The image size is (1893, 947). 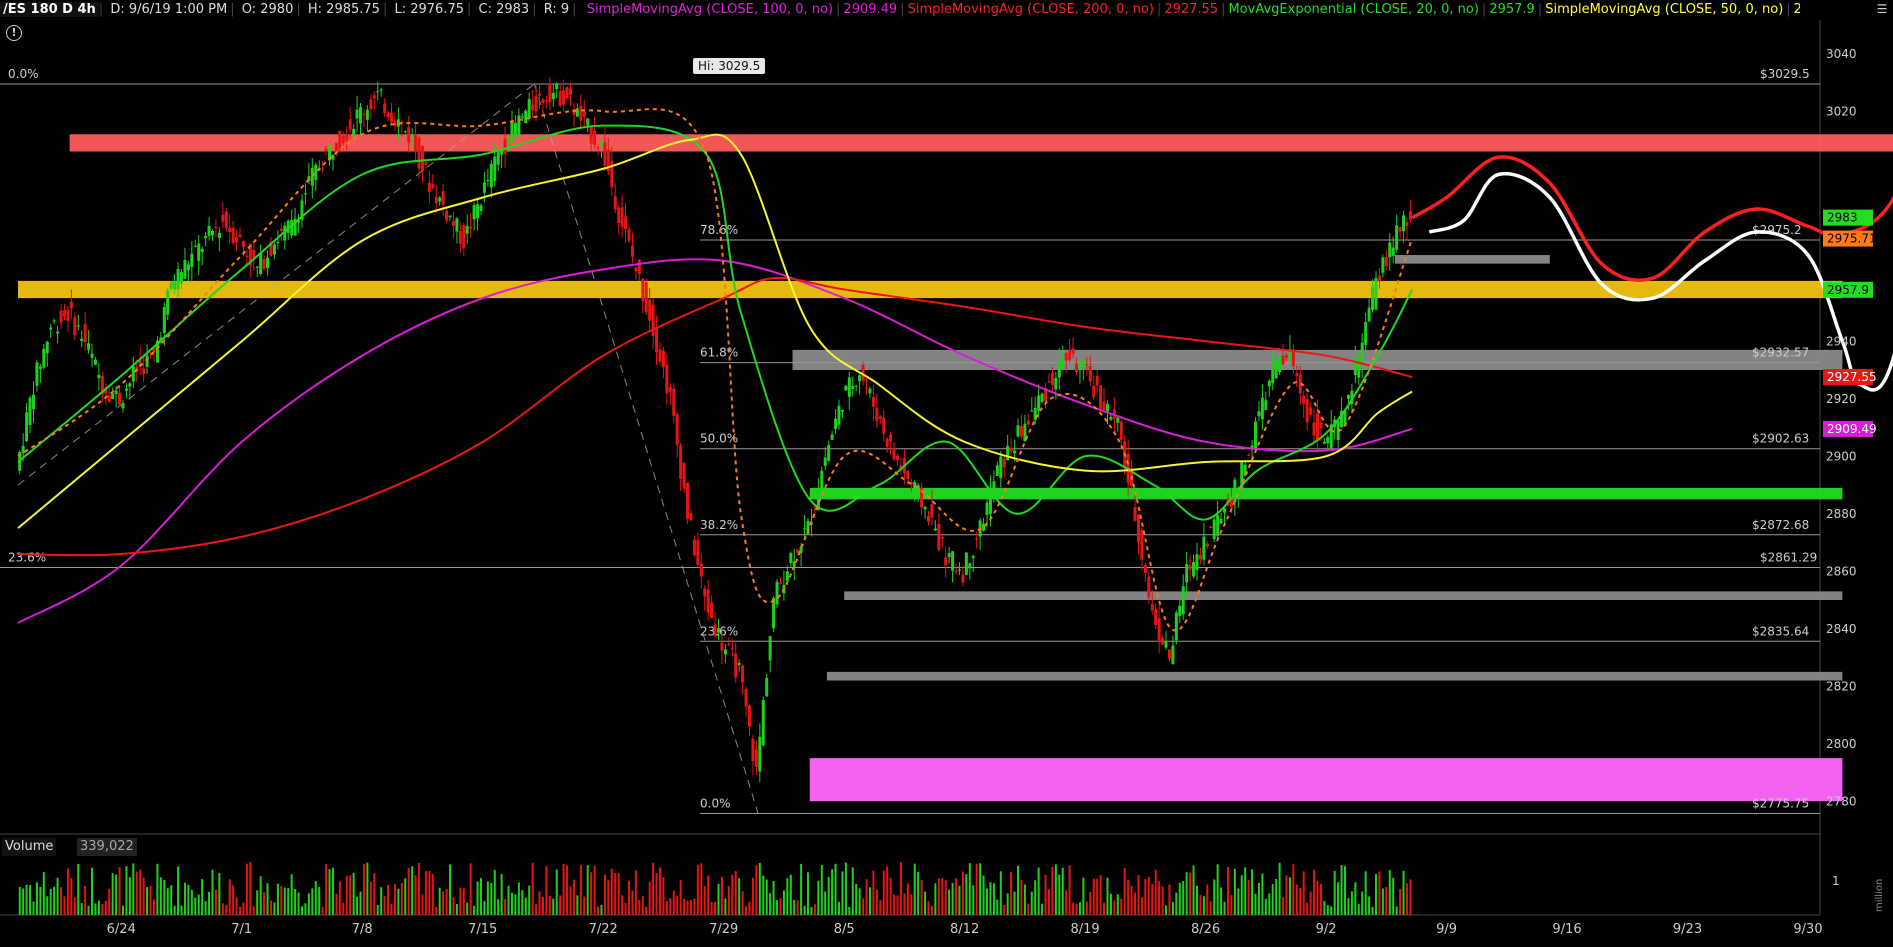 I want to click on symbol-label: /ES 180 D 4h, so click(x=49, y=9).